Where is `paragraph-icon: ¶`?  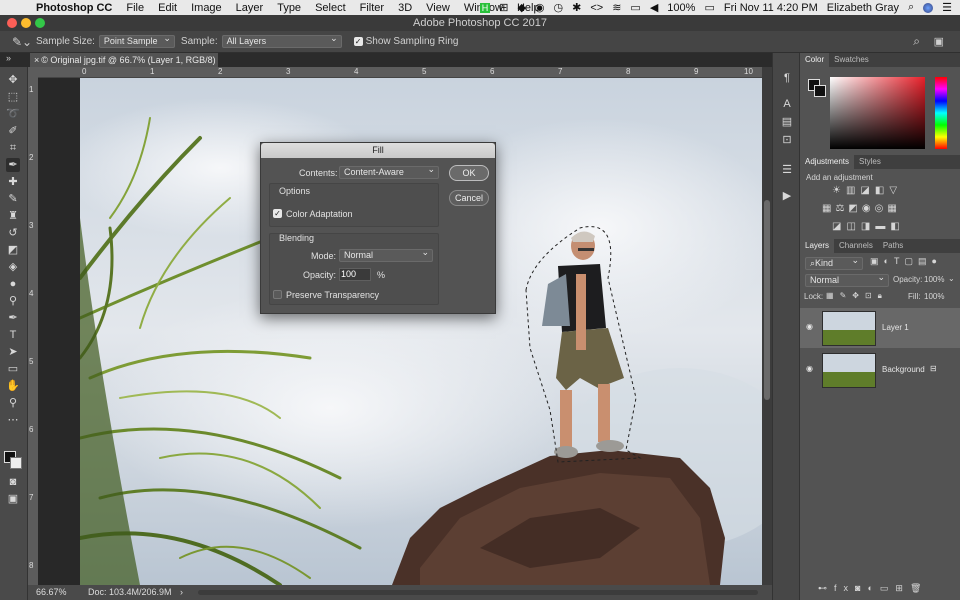 paragraph-icon: ¶ is located at coordinates (787, 78).